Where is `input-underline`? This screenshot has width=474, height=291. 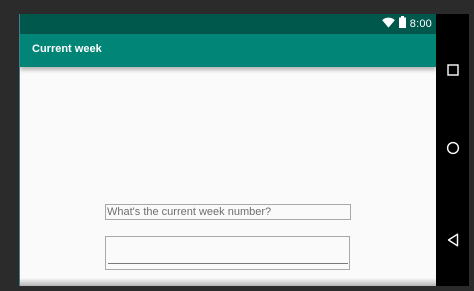
input-underline is located at coordinates (228, 263).